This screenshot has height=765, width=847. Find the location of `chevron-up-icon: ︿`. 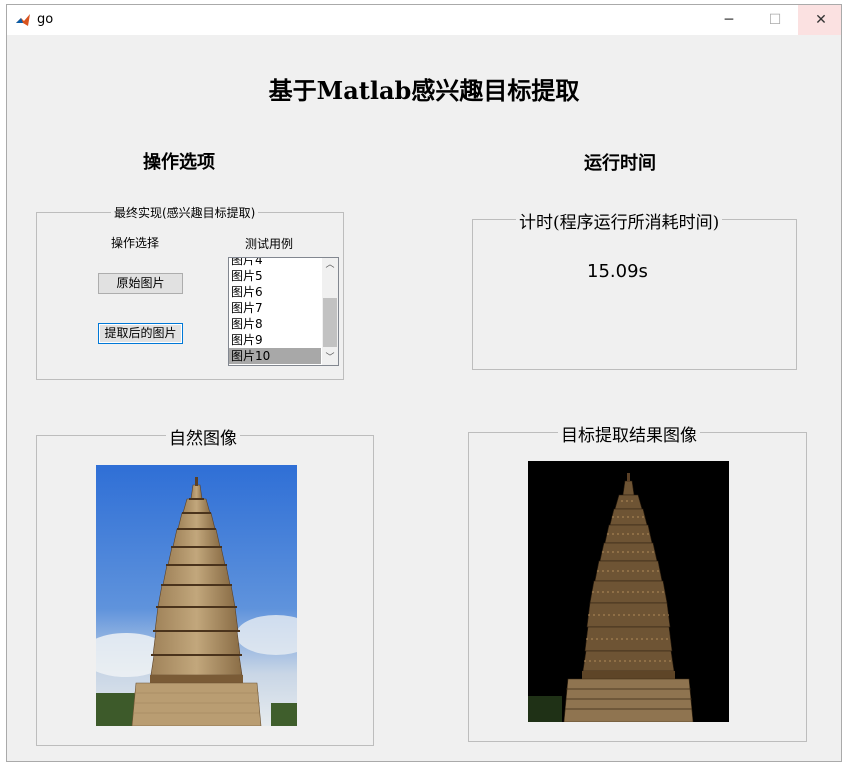

chevron-up-icon: ︿ is located at coordinates (330, 265).